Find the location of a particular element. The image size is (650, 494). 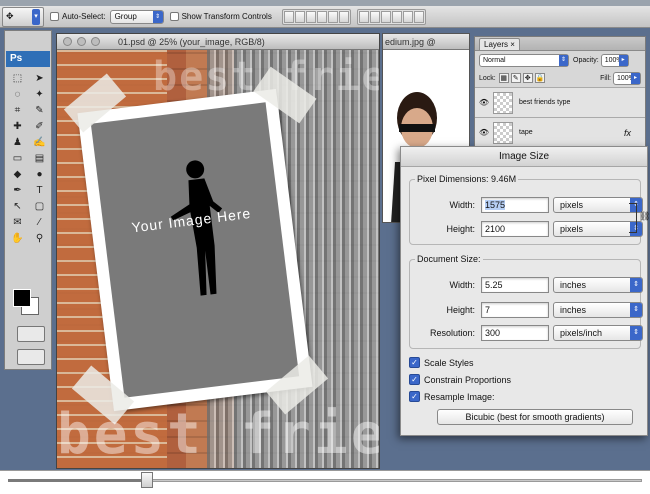

show-transform-checkbox is located at coordinates (174, 16).